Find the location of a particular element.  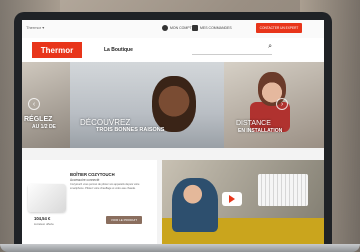

orders-link: MES COMMANDES is located at coordinates (212, 28).